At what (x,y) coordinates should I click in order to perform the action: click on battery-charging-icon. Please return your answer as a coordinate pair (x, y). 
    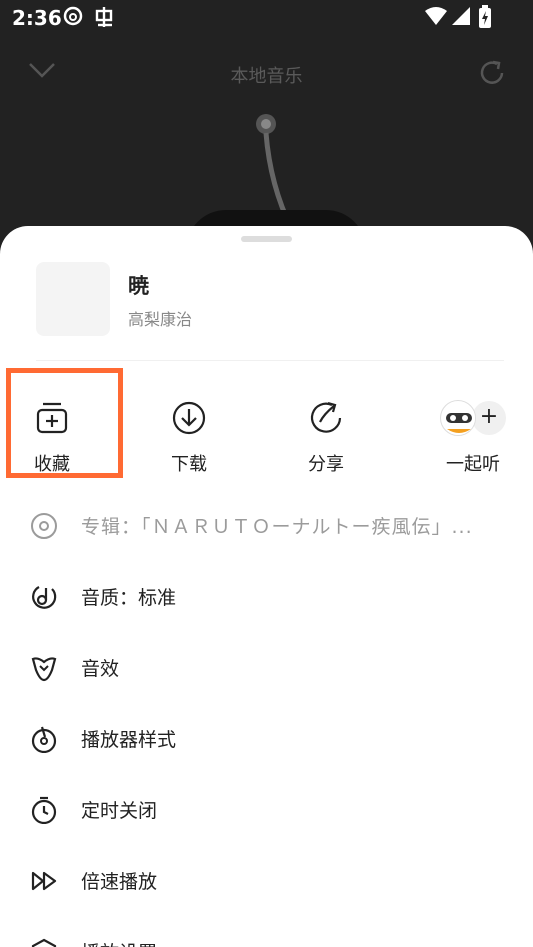
    Looking at the image, I should click on (485, 19).